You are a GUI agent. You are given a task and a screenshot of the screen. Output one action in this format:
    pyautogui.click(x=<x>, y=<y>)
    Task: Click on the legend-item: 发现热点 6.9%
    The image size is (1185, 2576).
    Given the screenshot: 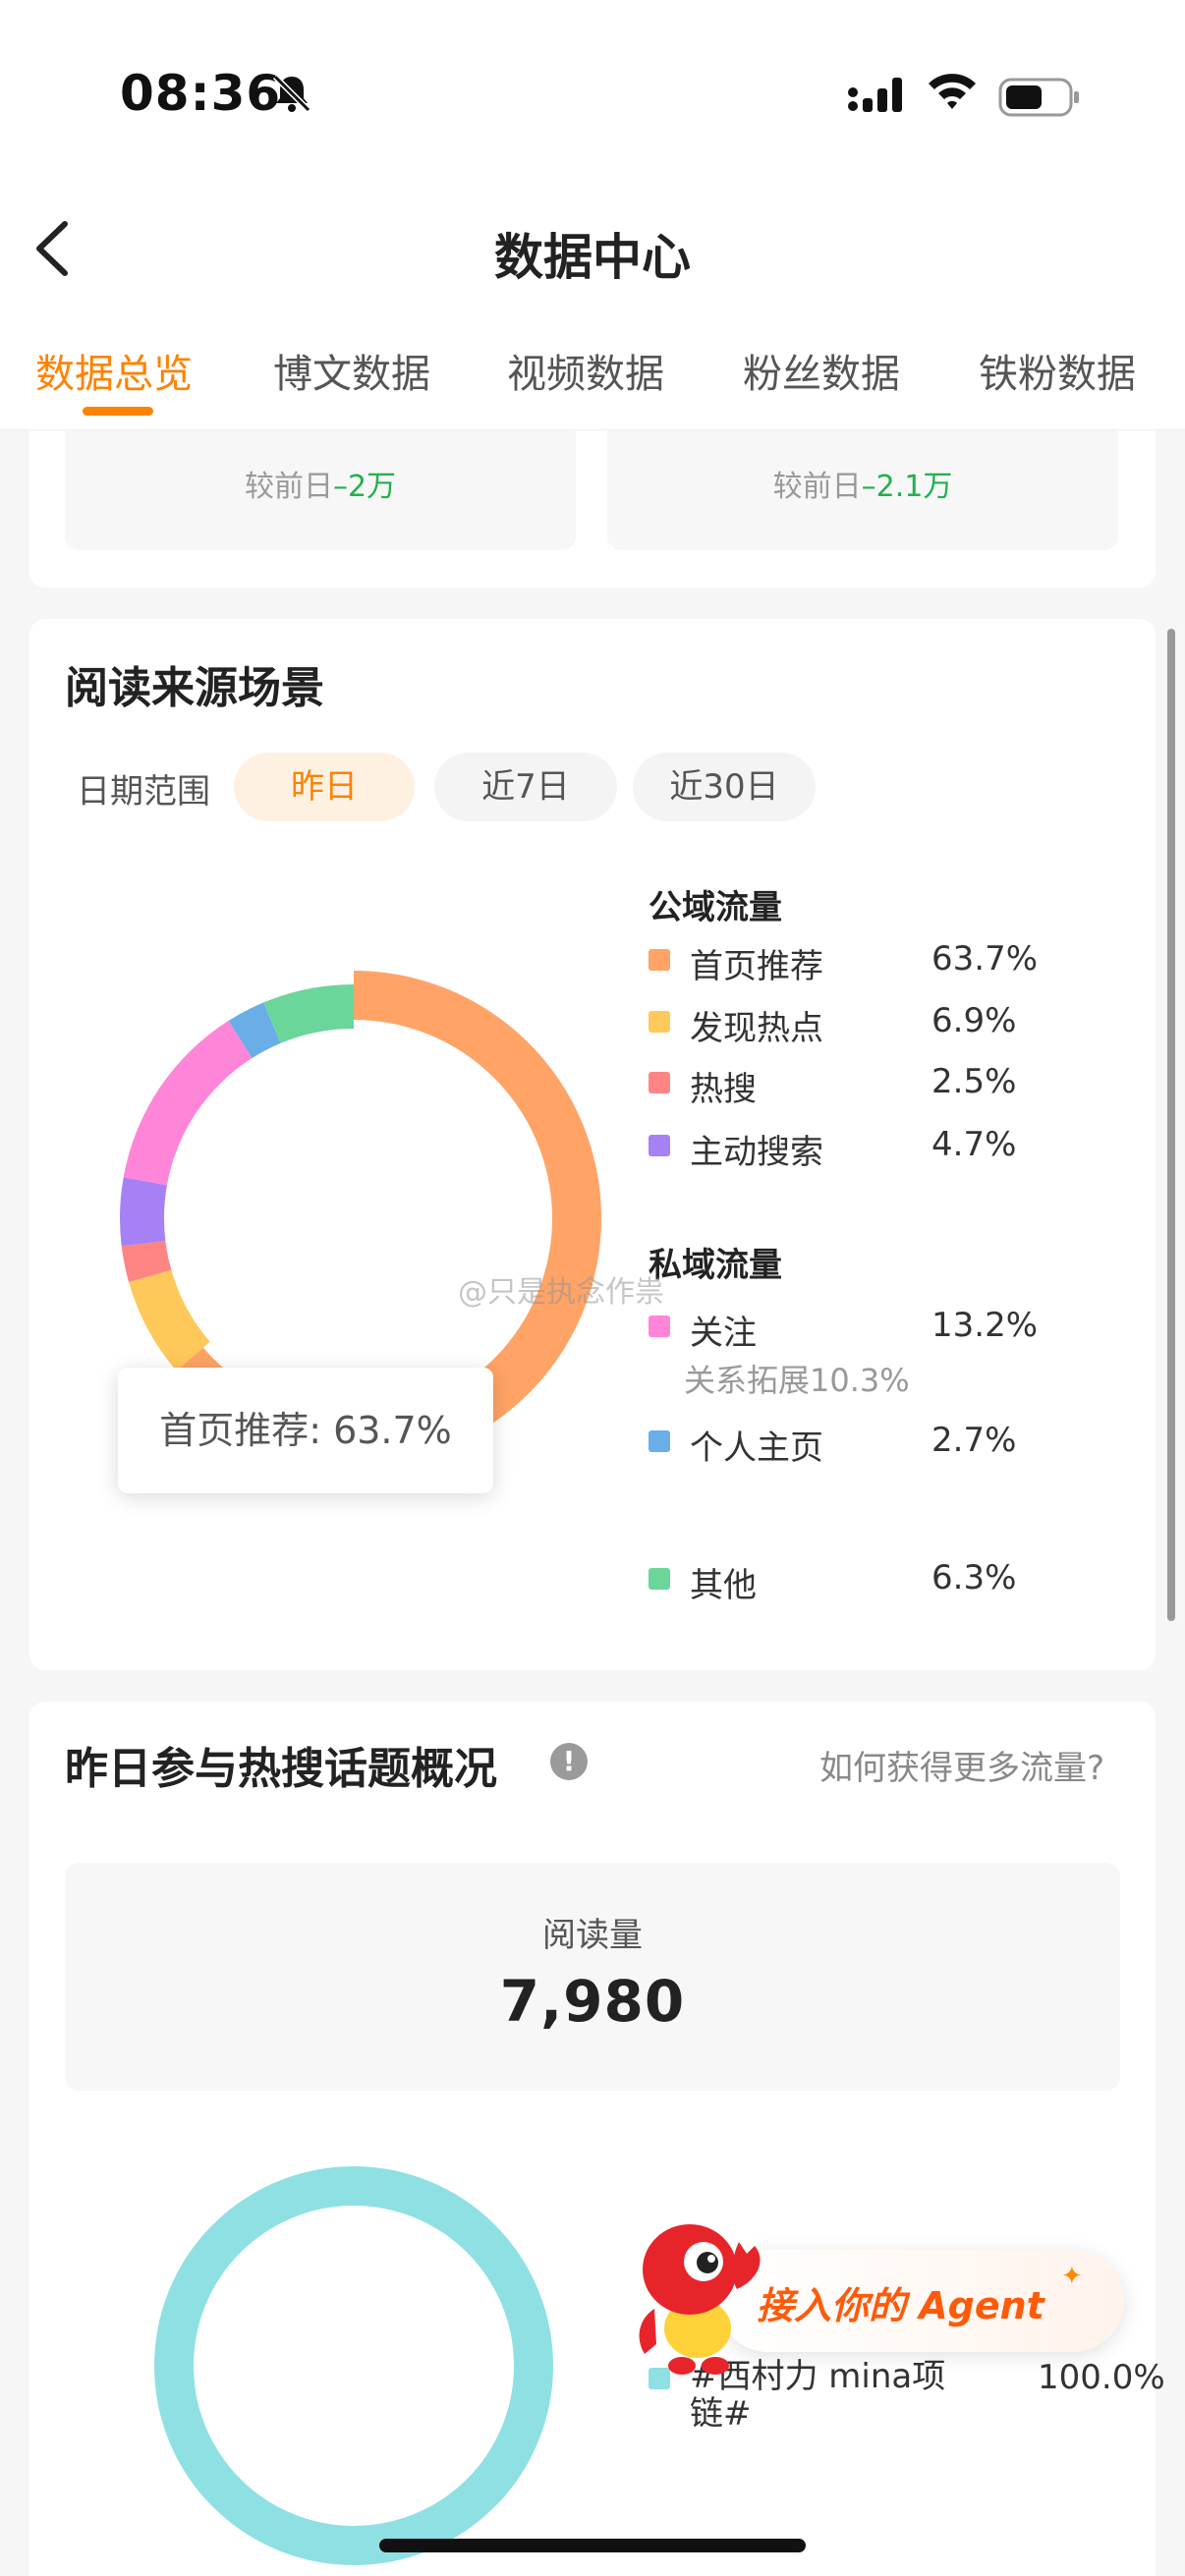 What is the action you would take?
    pyautogui.click(x=875, y=1023)
    